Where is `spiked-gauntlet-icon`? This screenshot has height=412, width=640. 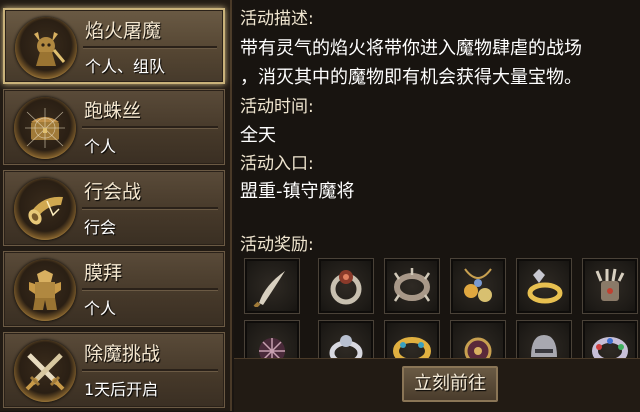
spiked-gauntlet-icon is located at coordinates (610, 284).